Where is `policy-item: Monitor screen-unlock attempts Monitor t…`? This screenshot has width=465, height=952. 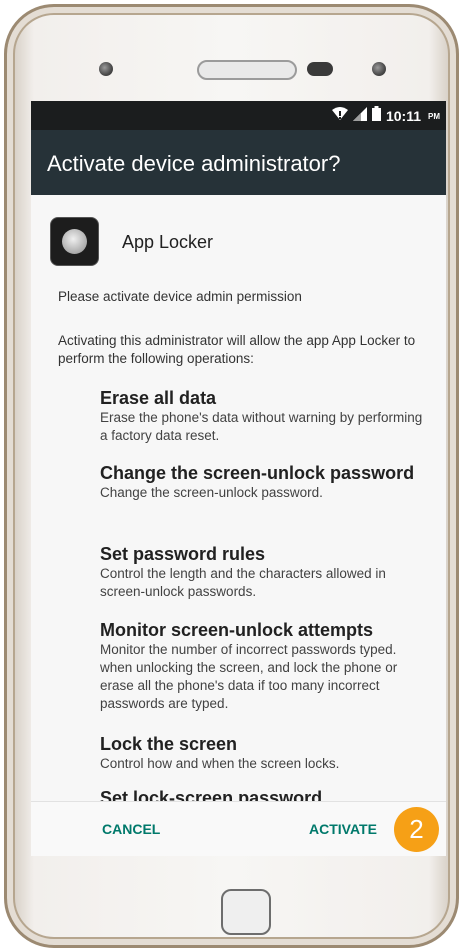
policy-item: Monitor screen-unlock attempts Monitor t… is located at coordinates (265, 666).